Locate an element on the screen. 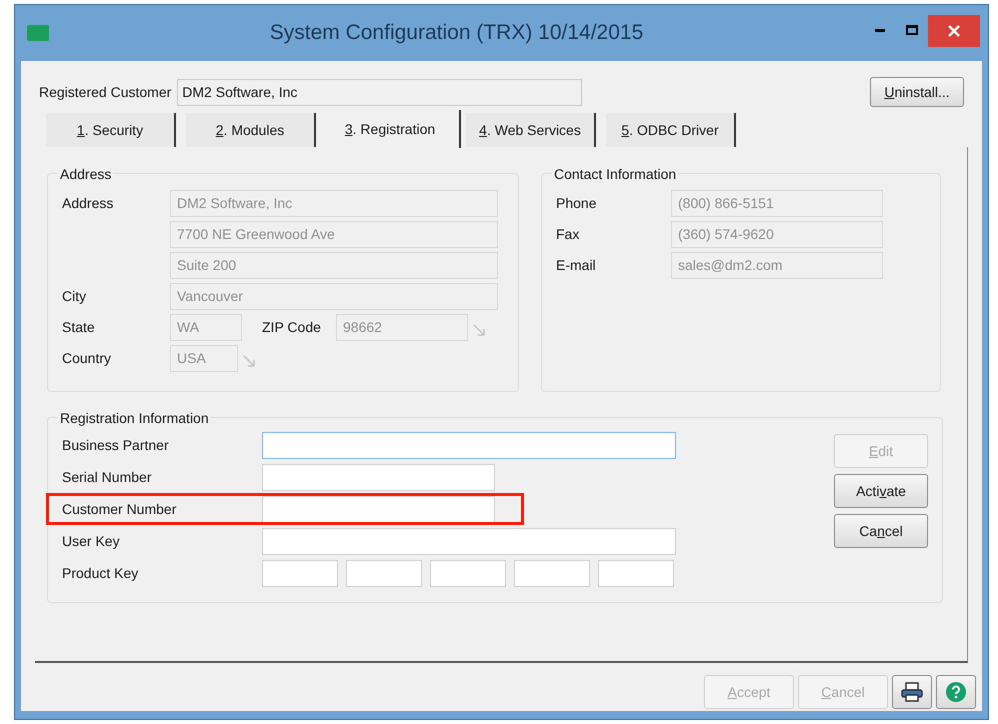 The image size is (998, 724). app-icon is located at coordinates (38, 33).